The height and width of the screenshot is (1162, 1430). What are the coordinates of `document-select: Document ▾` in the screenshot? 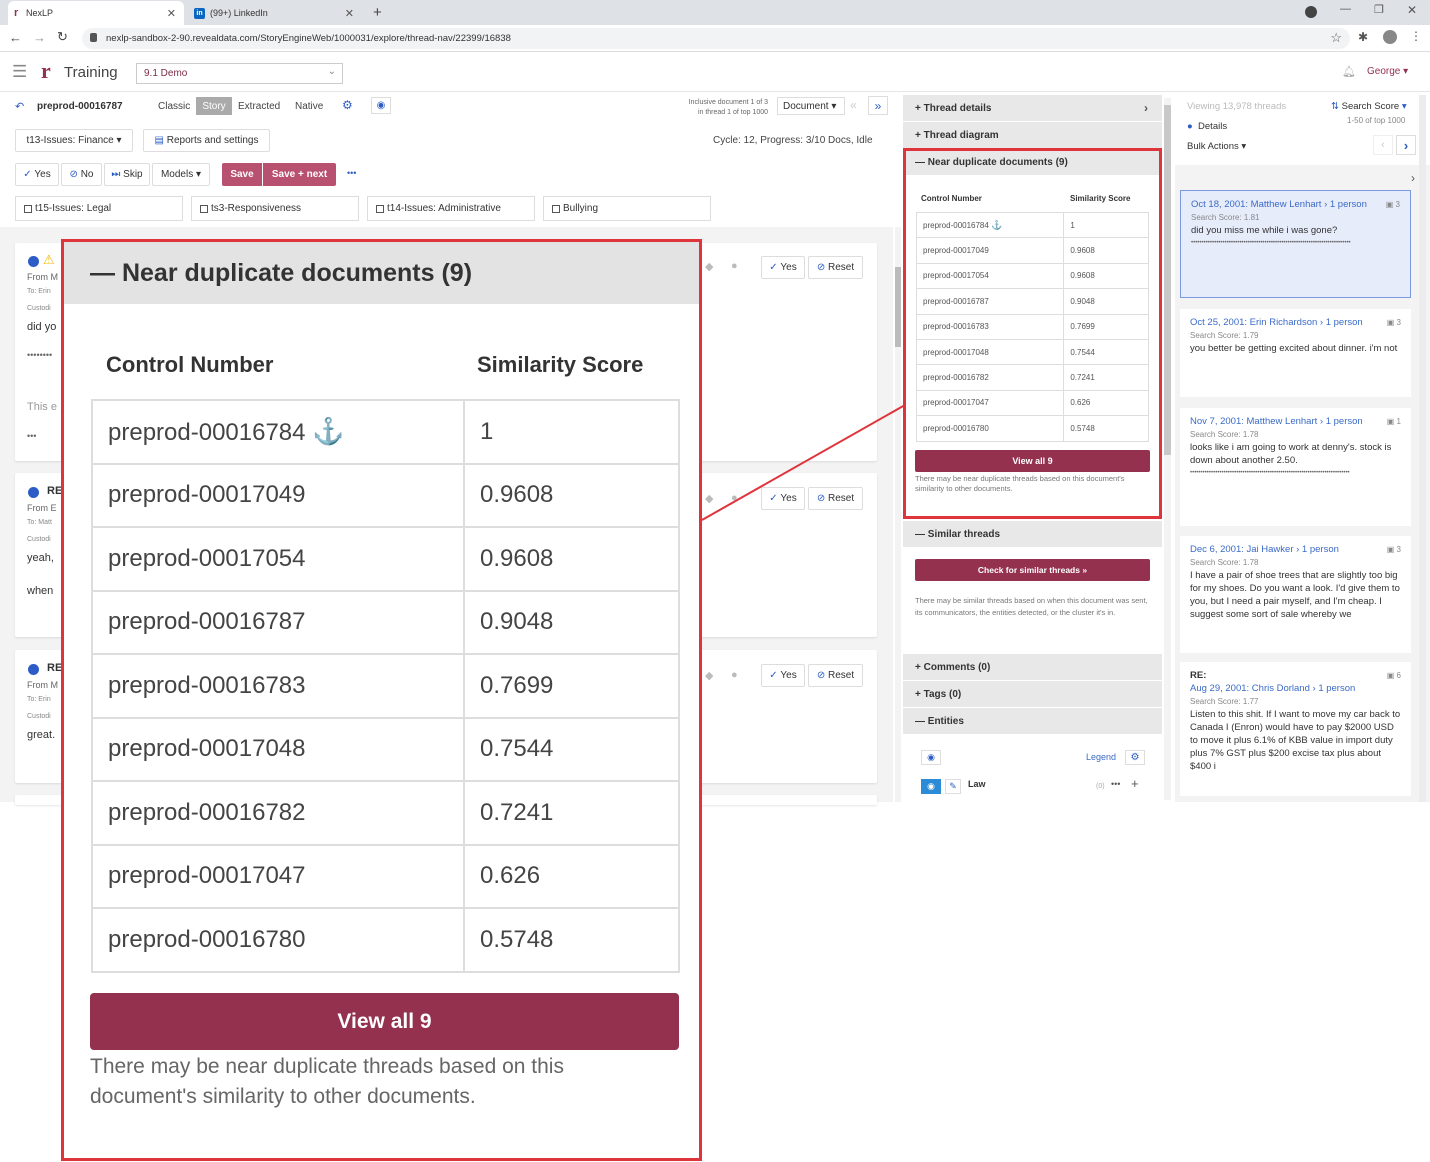 It's located at (811, 106).